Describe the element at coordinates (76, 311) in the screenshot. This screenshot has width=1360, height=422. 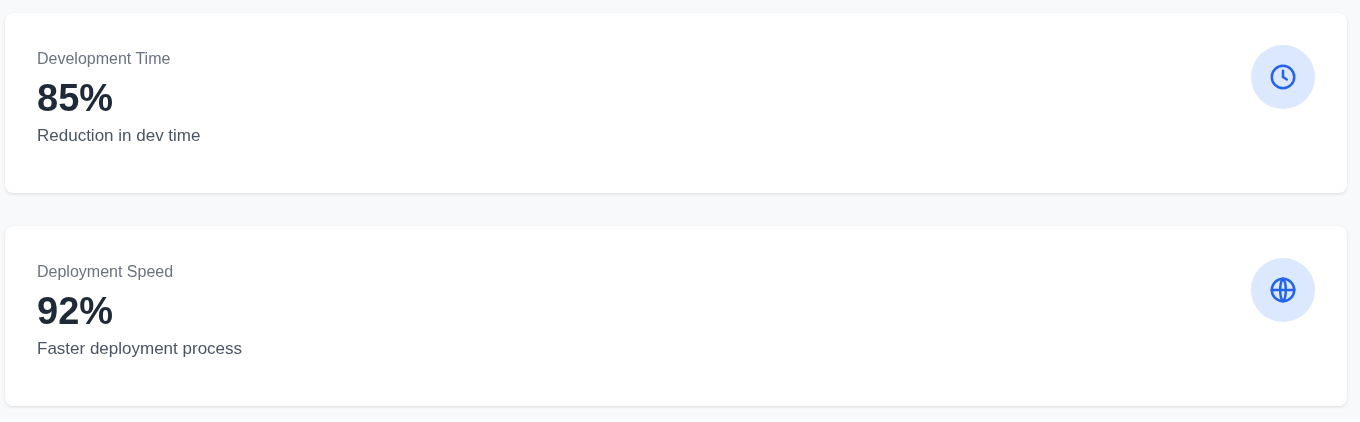
I see `stat-value: 92%` at that location.